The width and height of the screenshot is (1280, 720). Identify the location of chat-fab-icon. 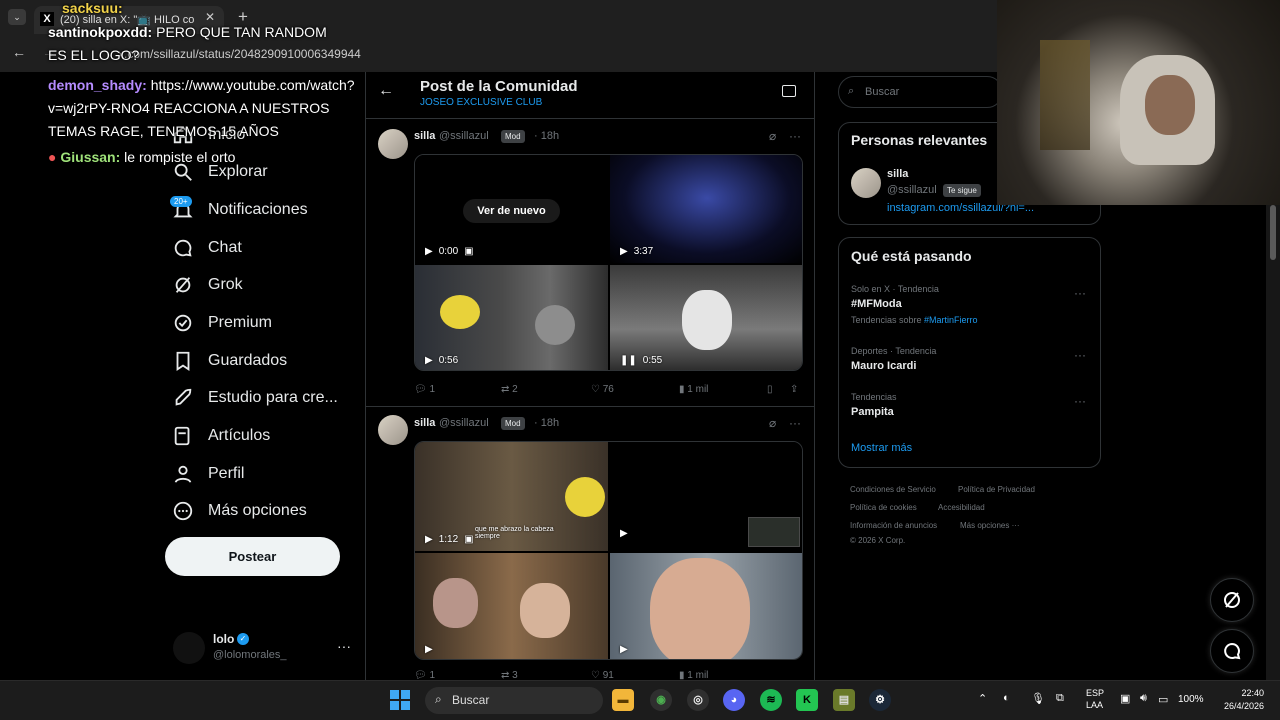
(1232, 651).